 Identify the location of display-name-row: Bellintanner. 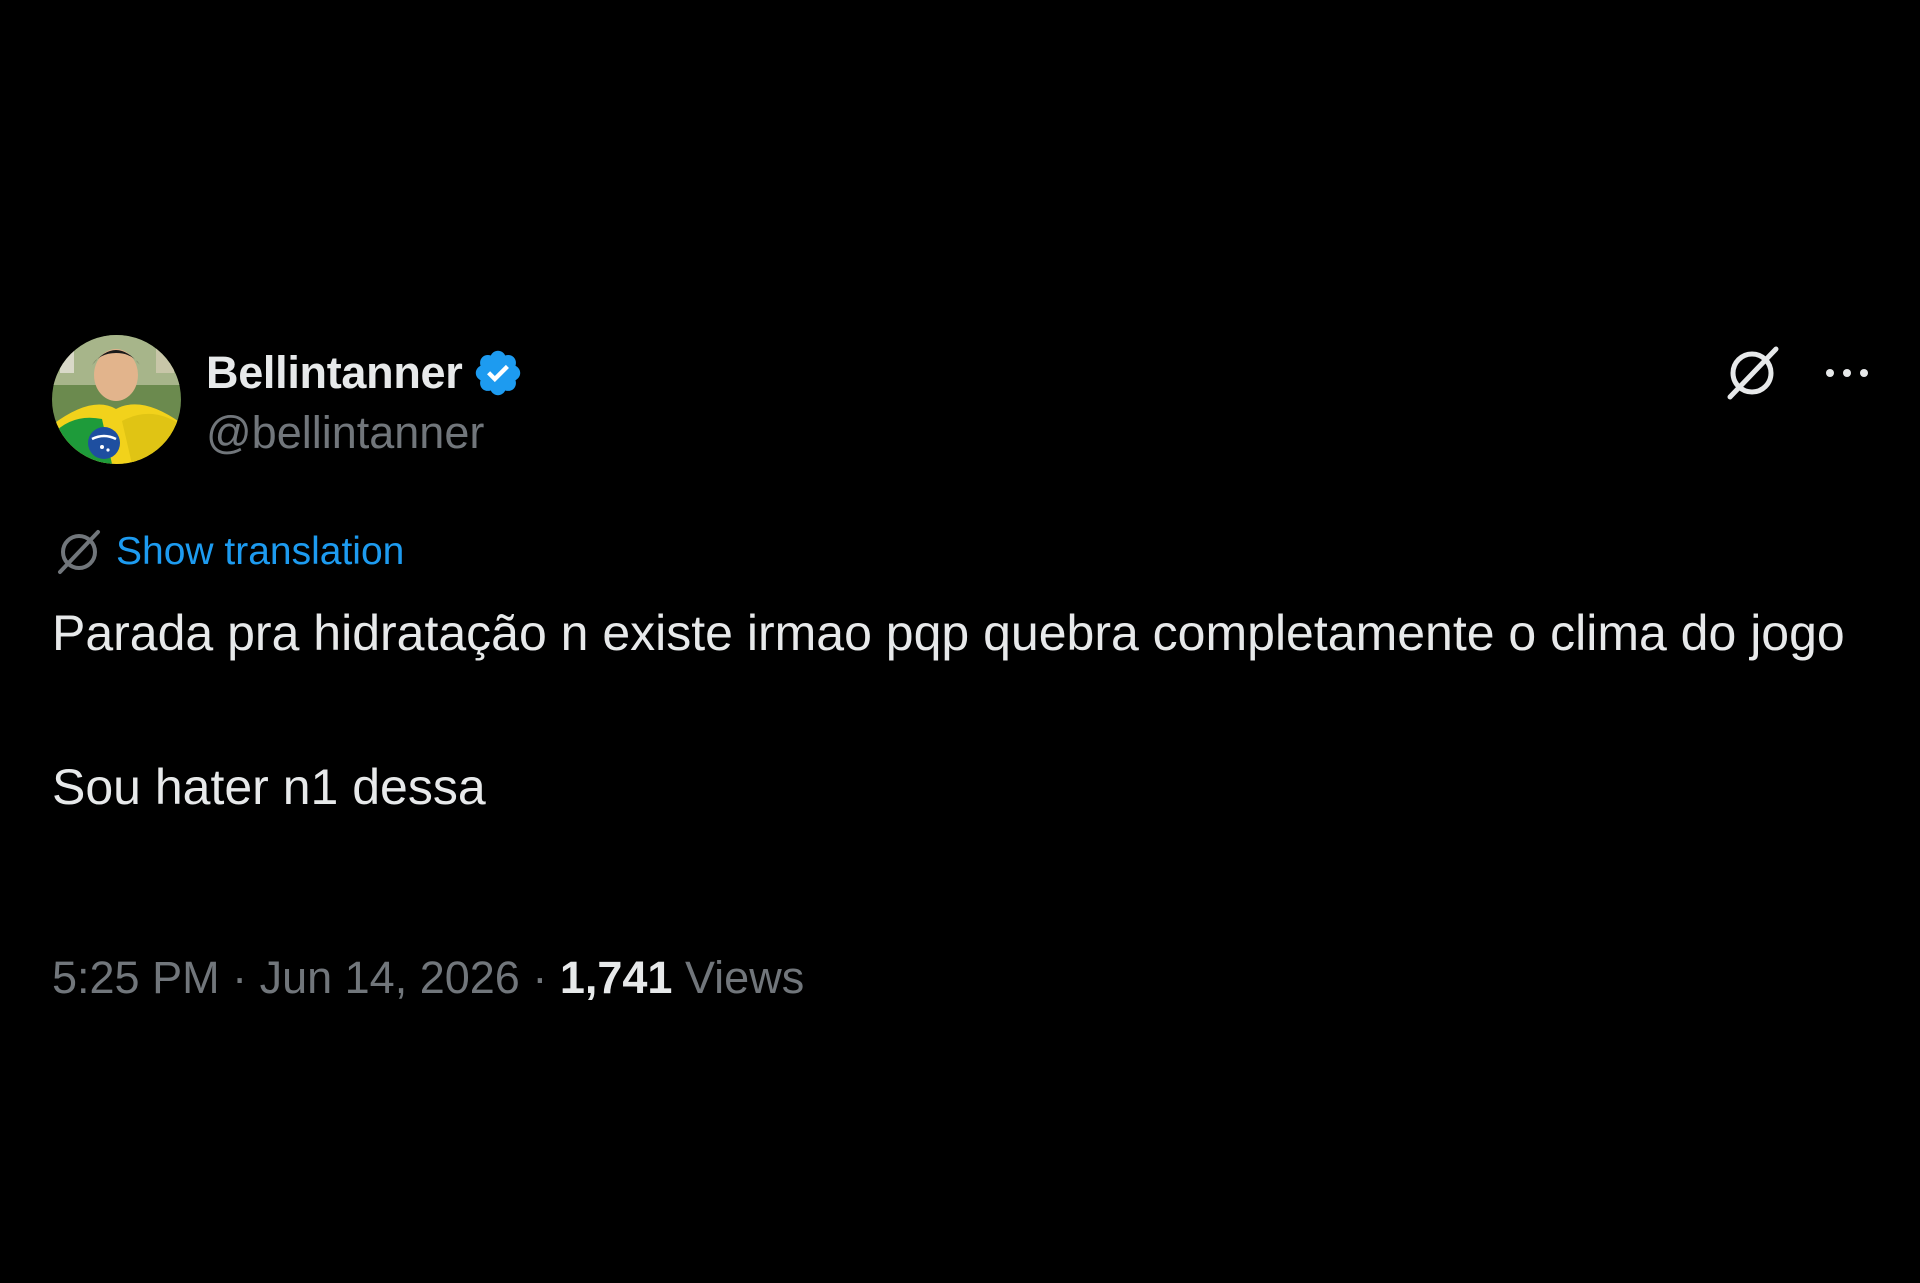
(365, 373).